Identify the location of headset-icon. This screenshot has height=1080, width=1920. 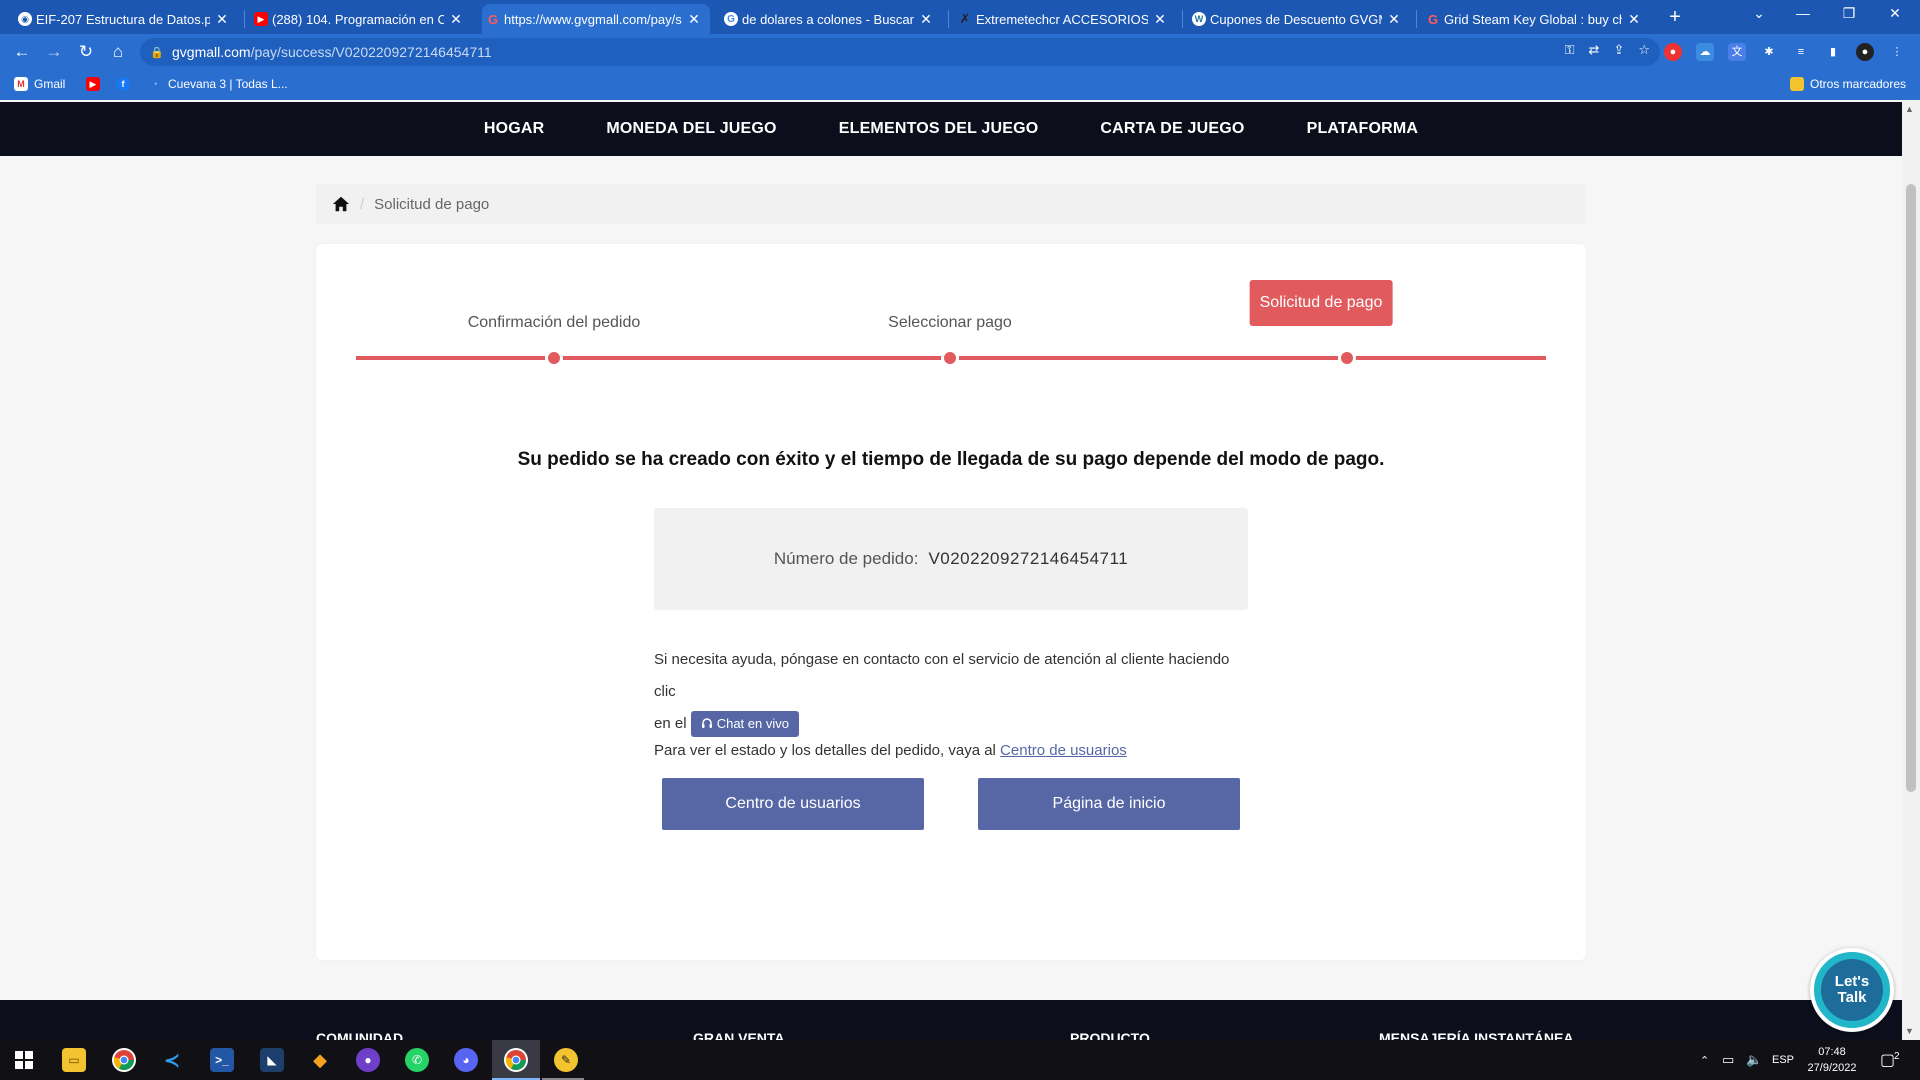
(706, 723).